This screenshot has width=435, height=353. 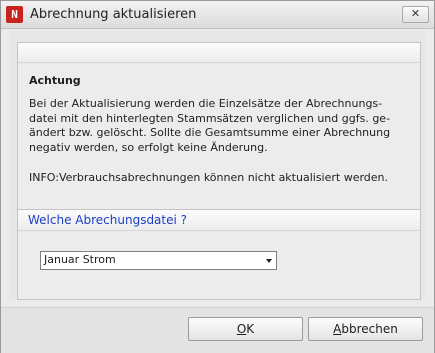 I want to click on cancel-button: Abbrechen, so click(x=365, y=329).